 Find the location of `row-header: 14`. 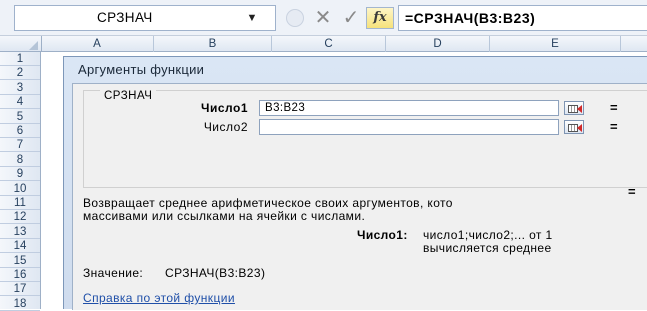

row-header: 14 is located at coordinates (20, 246).